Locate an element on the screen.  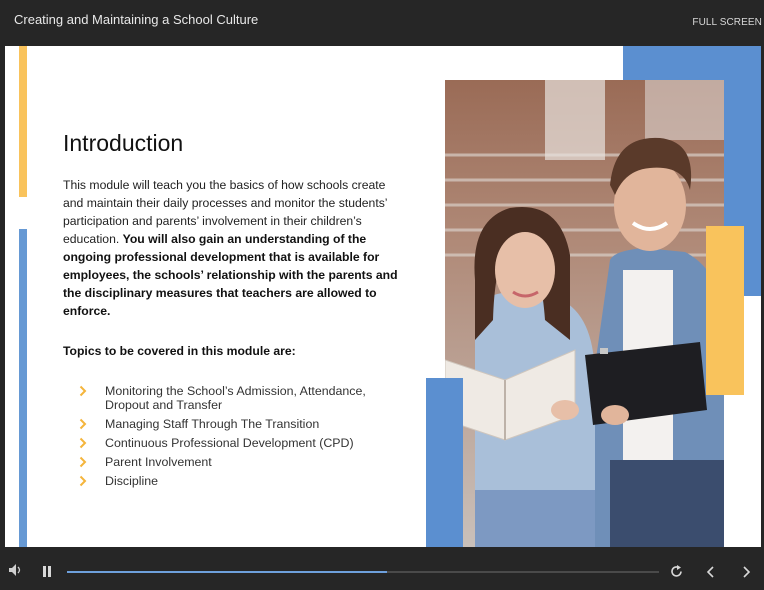
topic-item: Managing Staff Through The Transition is located at coordinates (229, 424).